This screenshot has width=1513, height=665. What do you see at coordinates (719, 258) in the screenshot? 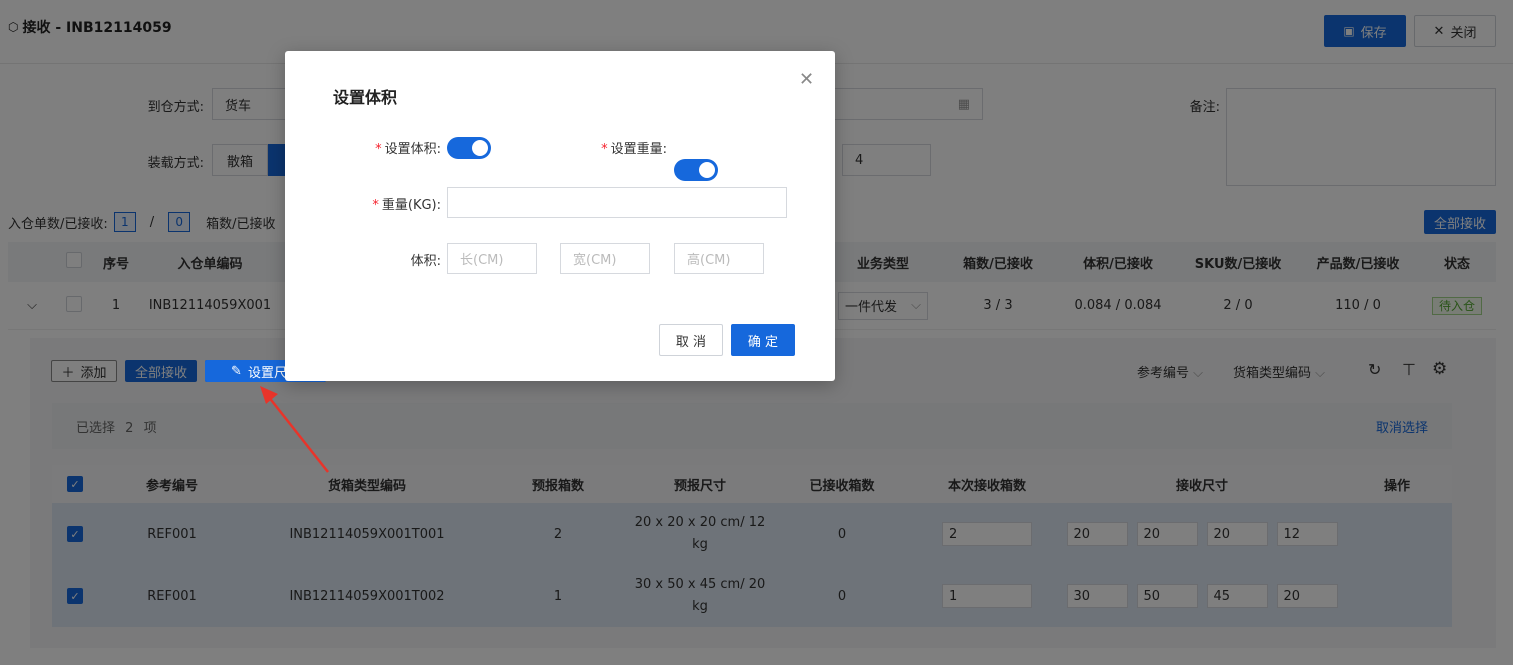
I see `height-input: 高(CM)` at bounding box center [719, 258].